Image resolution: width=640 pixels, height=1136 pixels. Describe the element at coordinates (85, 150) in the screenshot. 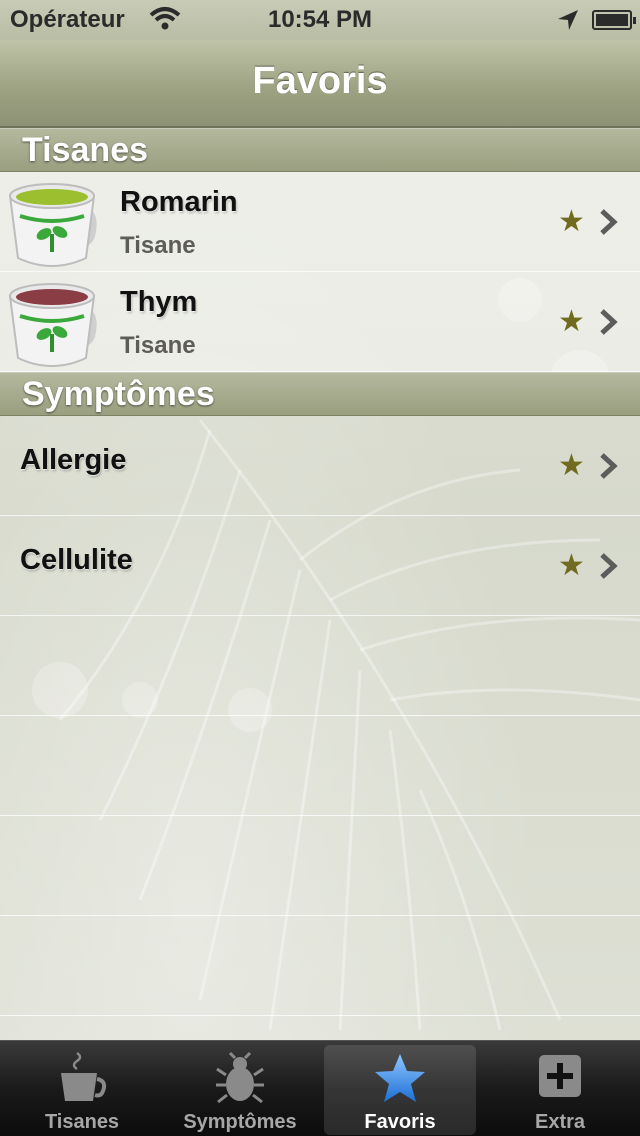

I see `section-header-label: Tisanes` at that location.